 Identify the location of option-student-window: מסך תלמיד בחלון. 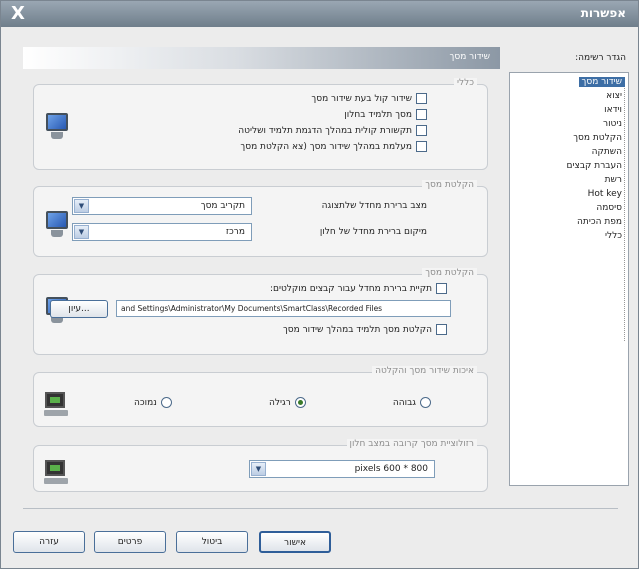
(385, 115).